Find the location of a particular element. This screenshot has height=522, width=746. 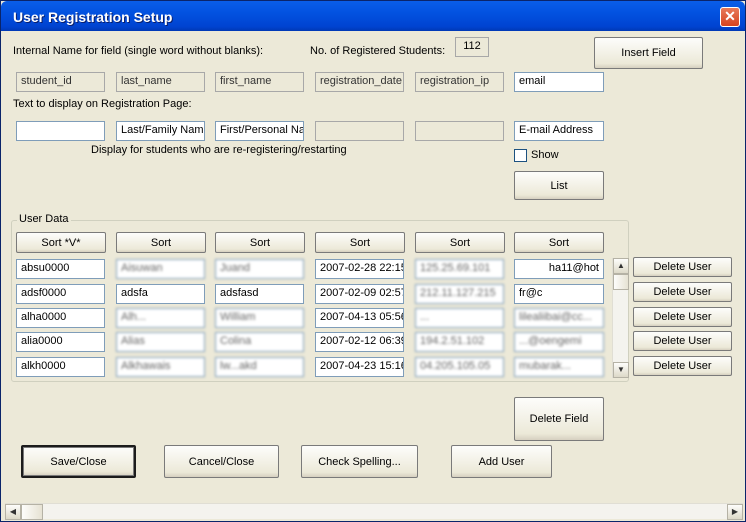

rows-scrollbar: ▲ ▼ is located at coordinates (620, 318).